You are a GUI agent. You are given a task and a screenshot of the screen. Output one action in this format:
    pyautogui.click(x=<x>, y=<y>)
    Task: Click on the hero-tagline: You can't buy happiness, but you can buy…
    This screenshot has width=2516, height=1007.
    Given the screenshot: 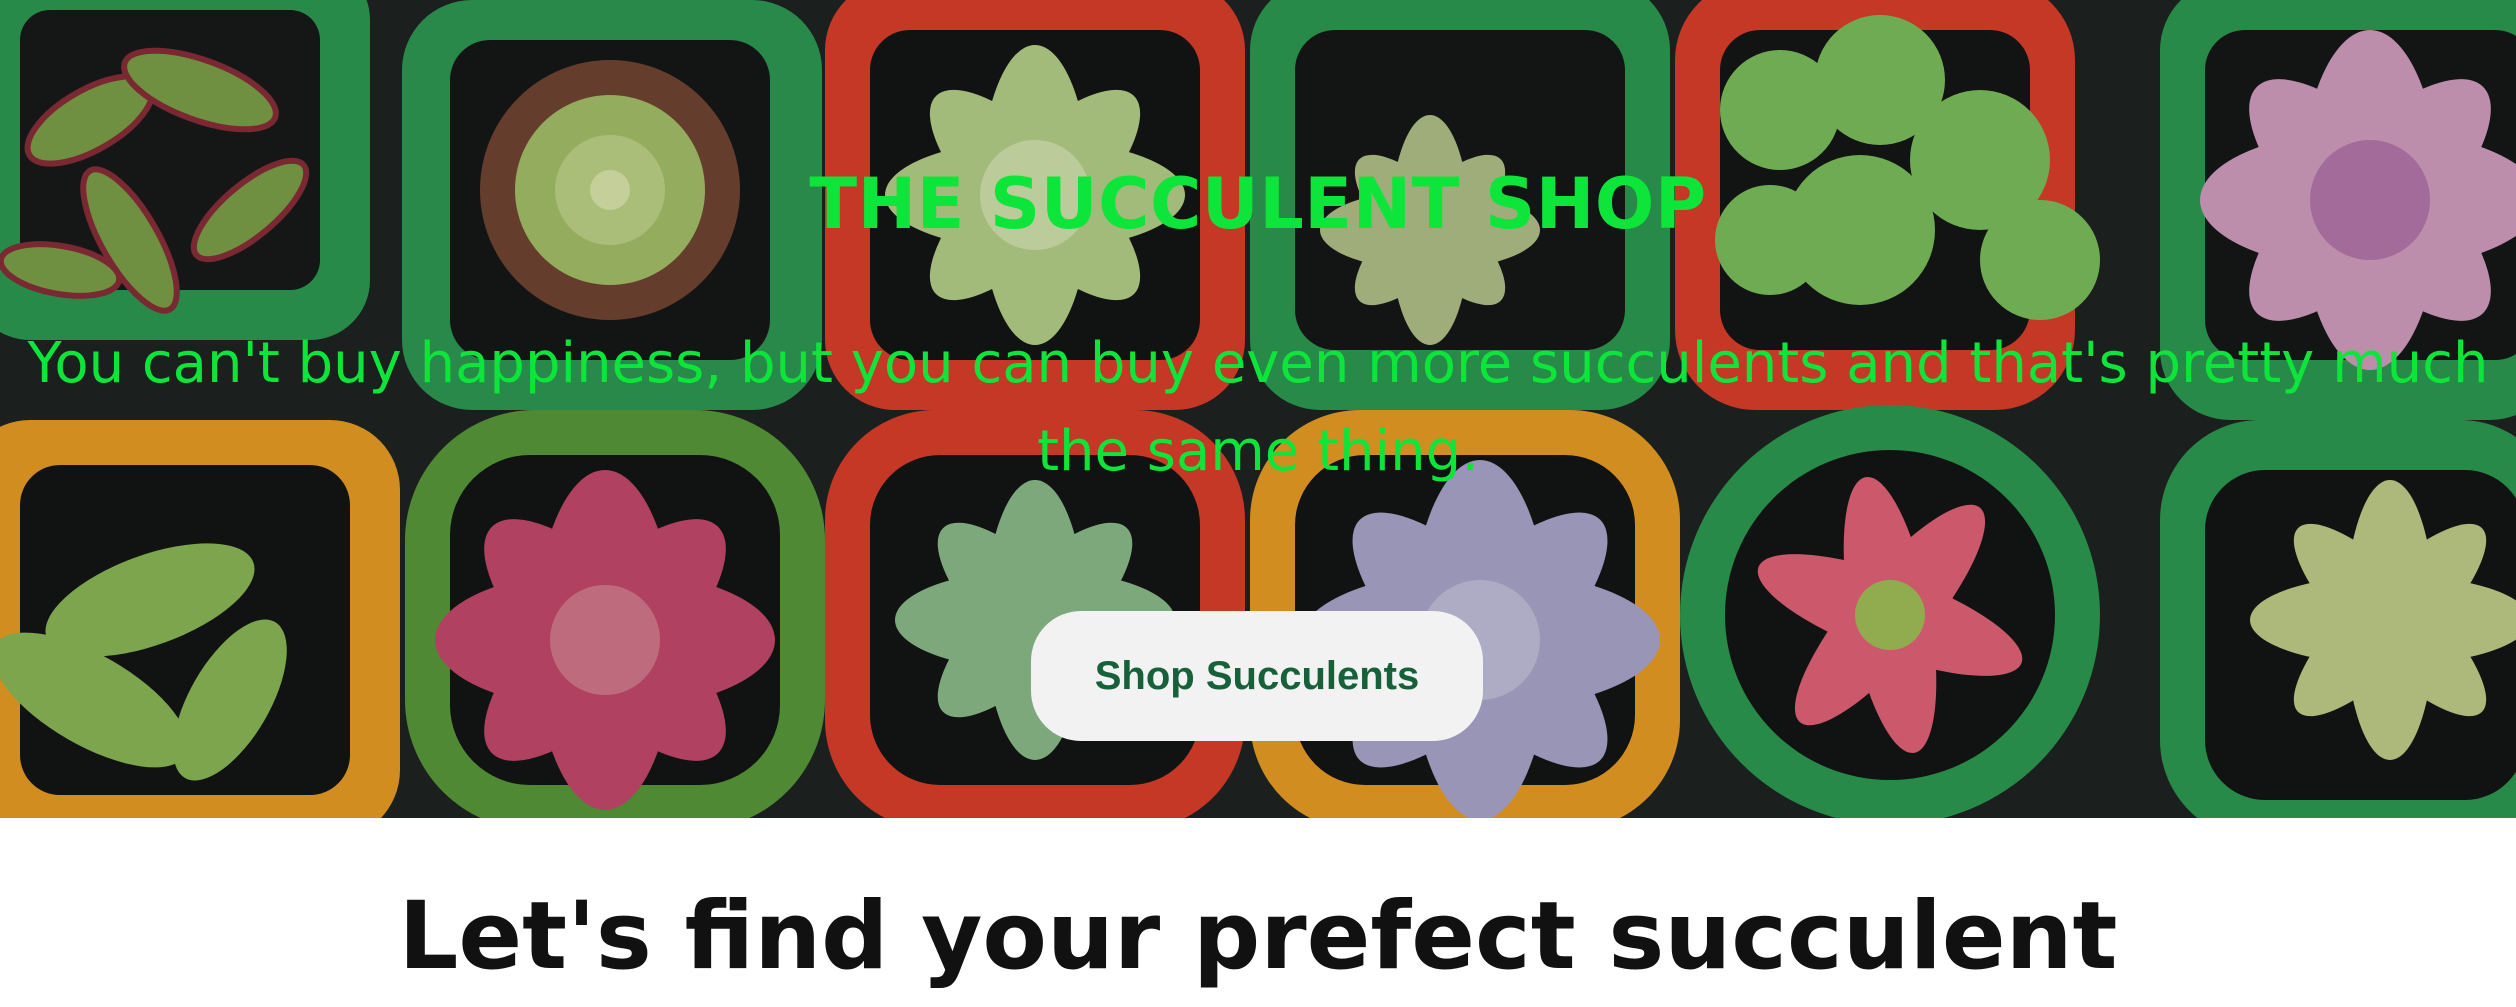 What is the action you would take?
    pyautogui.click(x=1258, y=407)
    